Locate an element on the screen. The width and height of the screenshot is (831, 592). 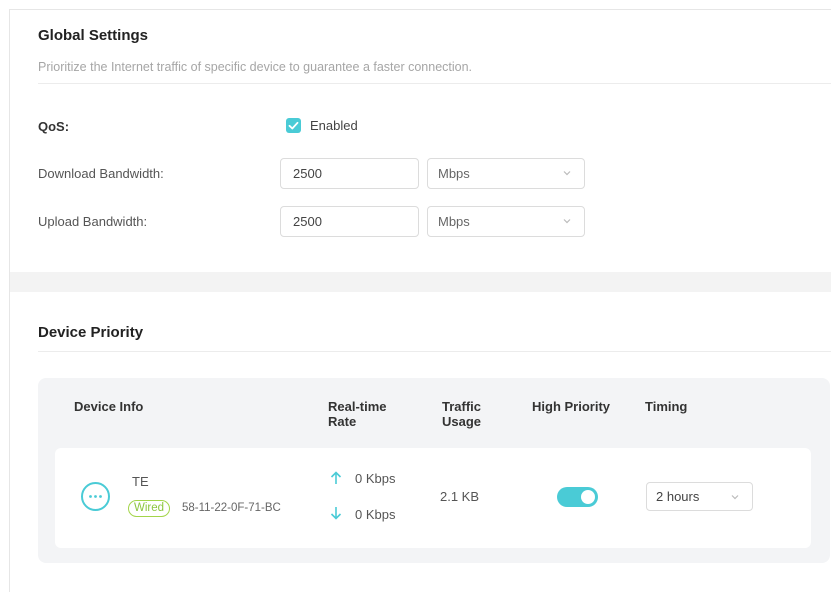
download-unit-value: Mbps is located at coordinates (454, 173).